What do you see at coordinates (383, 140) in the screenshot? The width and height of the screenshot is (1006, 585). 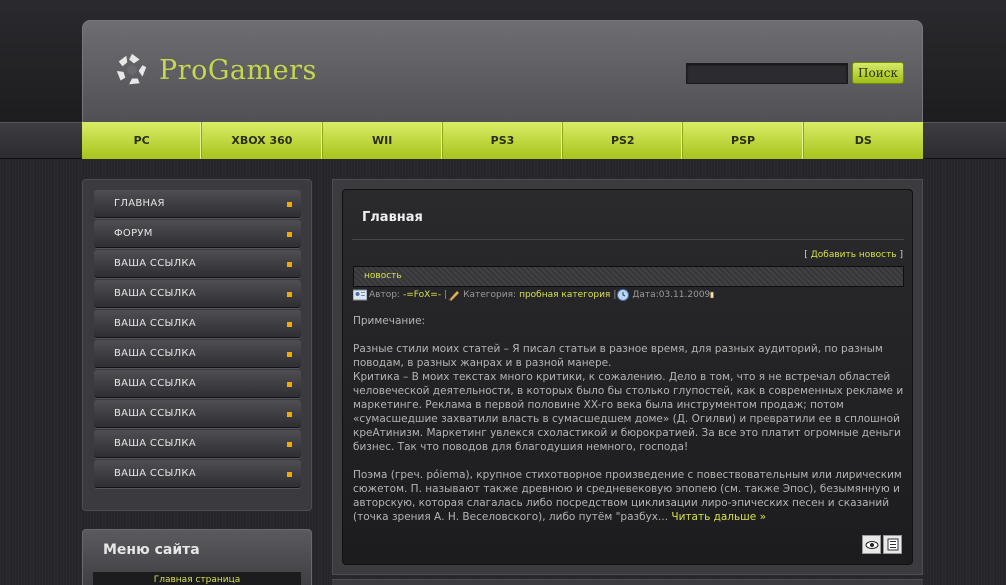 I see `nav-item-wii: WII` at bounding box center [383, 140].